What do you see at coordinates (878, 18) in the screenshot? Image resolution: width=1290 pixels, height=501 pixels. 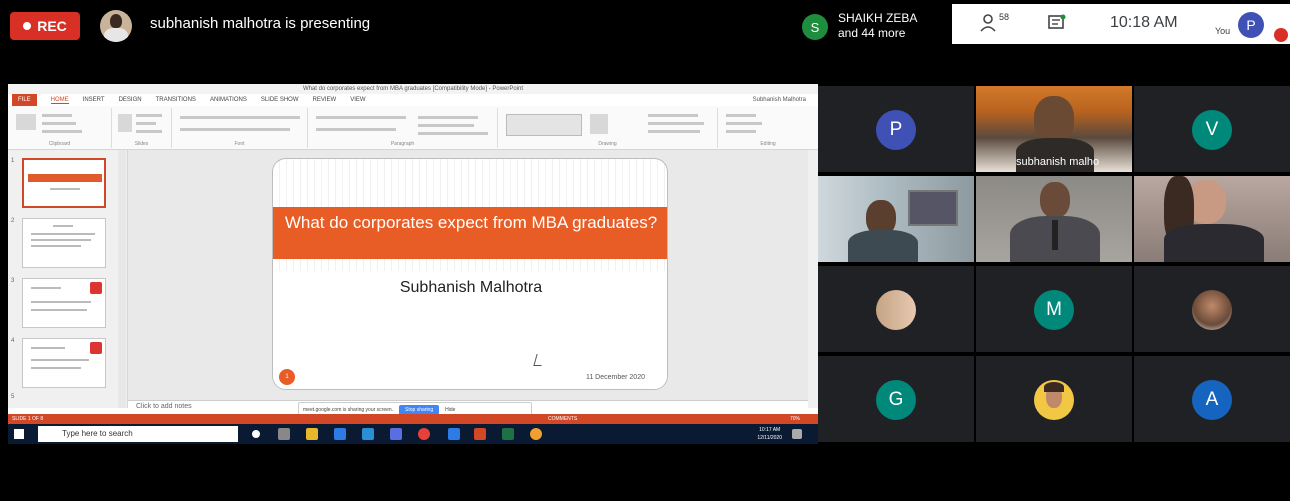 I see `other-participant-name: SHAIKH ZEBA` at bounding box center [878, 18].